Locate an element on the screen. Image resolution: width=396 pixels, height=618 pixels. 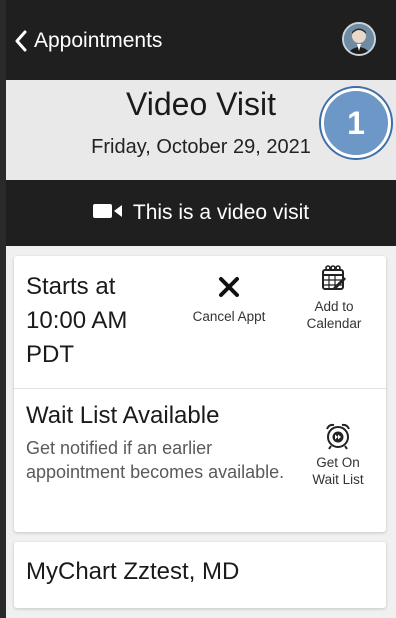
video-camera-icon is located at coordinates (107, 213).